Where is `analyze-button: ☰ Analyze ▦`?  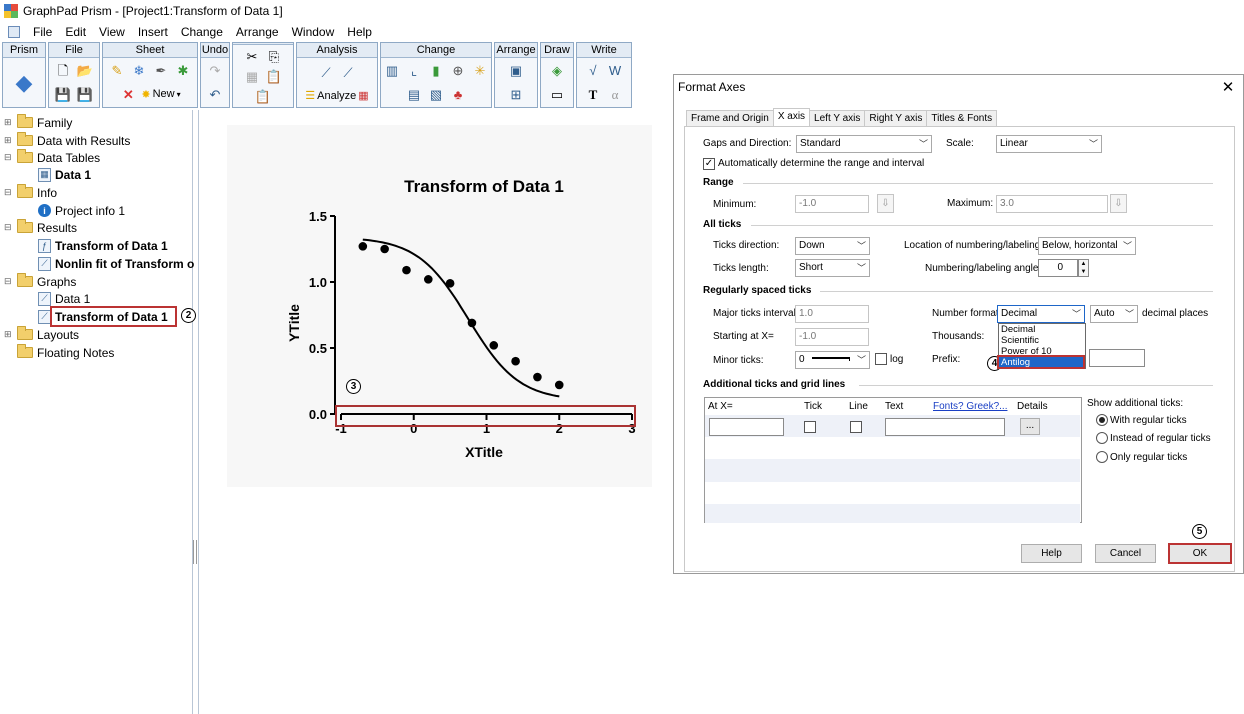
analyze-button: ☰ Analyze ▦ is located at coordinates (336, 96).